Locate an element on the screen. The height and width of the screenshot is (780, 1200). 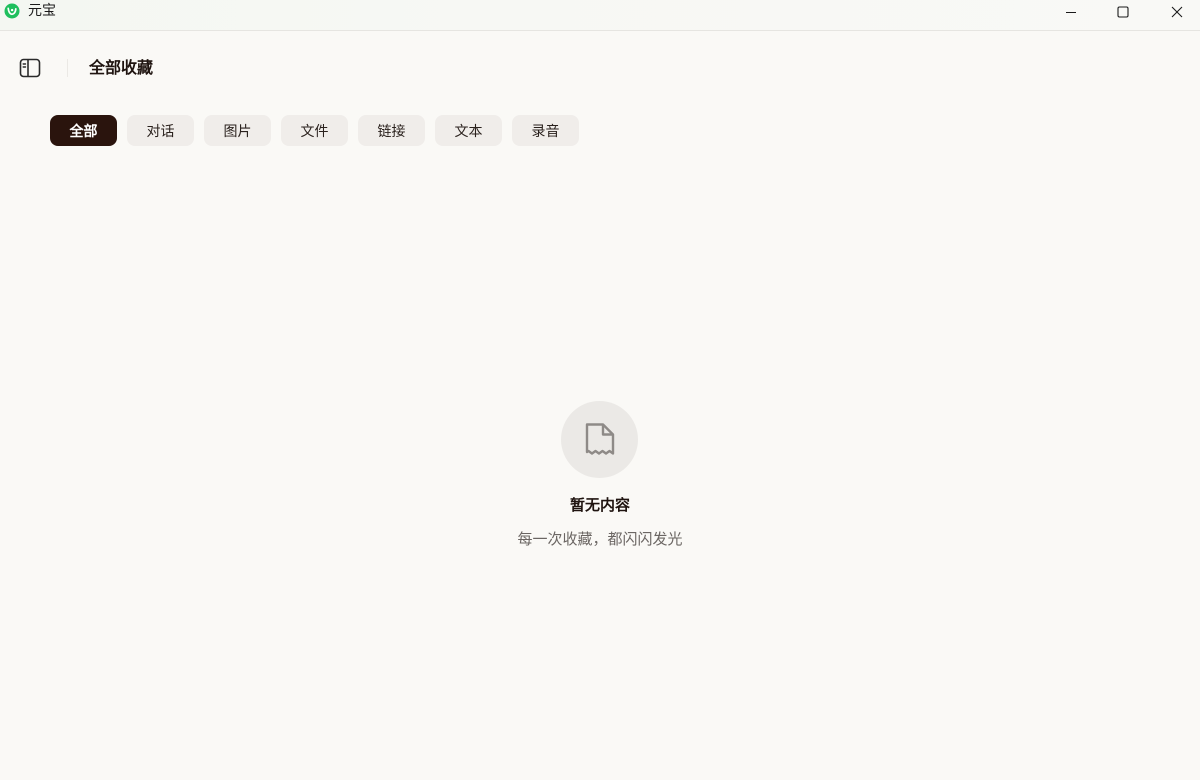
app-title: 元宝 is located at coordinates (42, 11).